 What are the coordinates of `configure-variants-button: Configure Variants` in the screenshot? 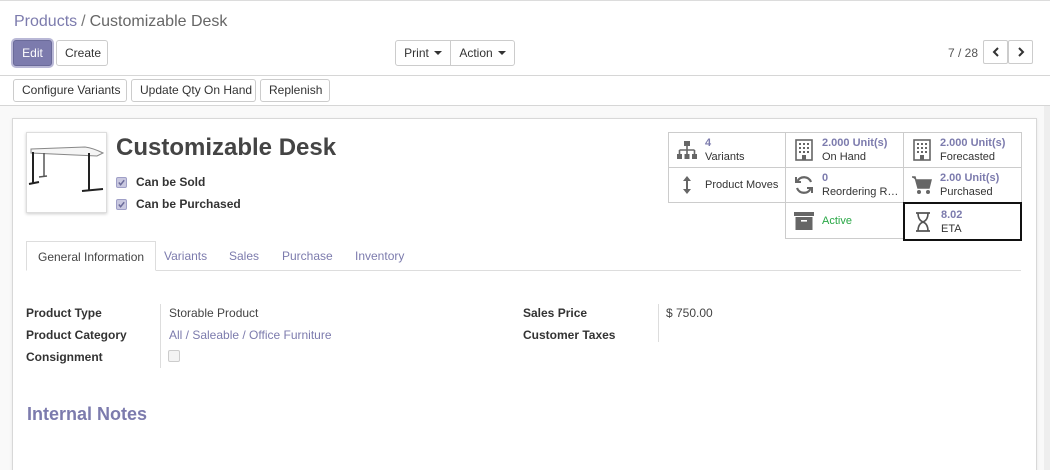 It's located at (70, 90).